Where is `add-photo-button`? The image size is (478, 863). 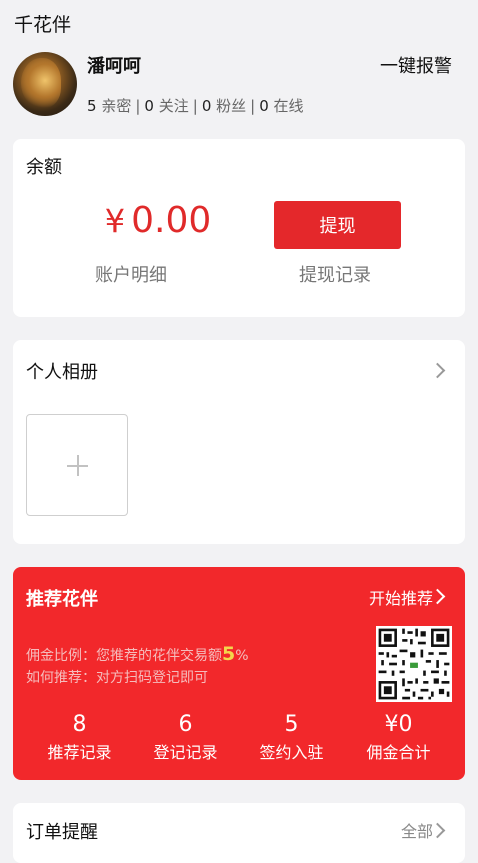
add-photo-button is located at coordinates (77, 465).